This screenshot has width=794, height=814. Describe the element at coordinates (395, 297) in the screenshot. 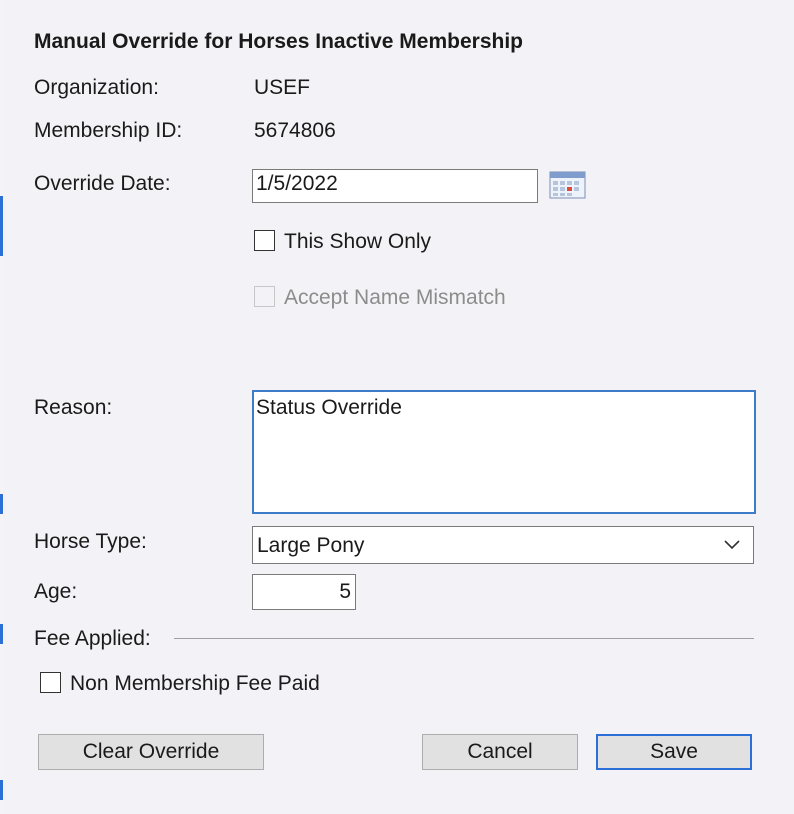

I see `accept-name-mismatch-label: Accept Name Mismatch` at that location.